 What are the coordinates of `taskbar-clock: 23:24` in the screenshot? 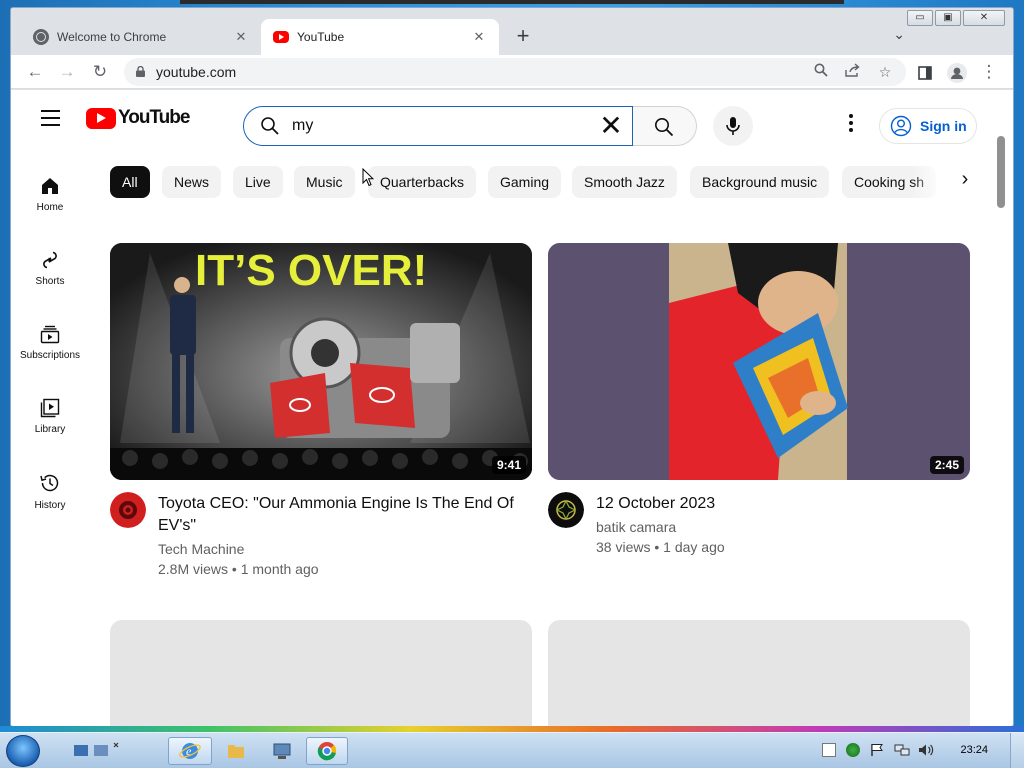 It's located at (974, 750).